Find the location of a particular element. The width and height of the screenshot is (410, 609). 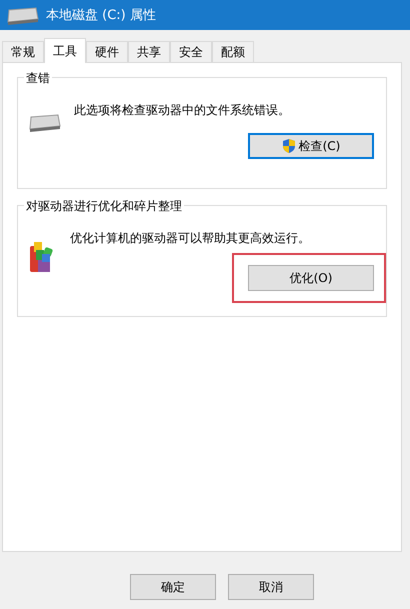

check-button: 检查(C) is located at coordinates (311, 146).